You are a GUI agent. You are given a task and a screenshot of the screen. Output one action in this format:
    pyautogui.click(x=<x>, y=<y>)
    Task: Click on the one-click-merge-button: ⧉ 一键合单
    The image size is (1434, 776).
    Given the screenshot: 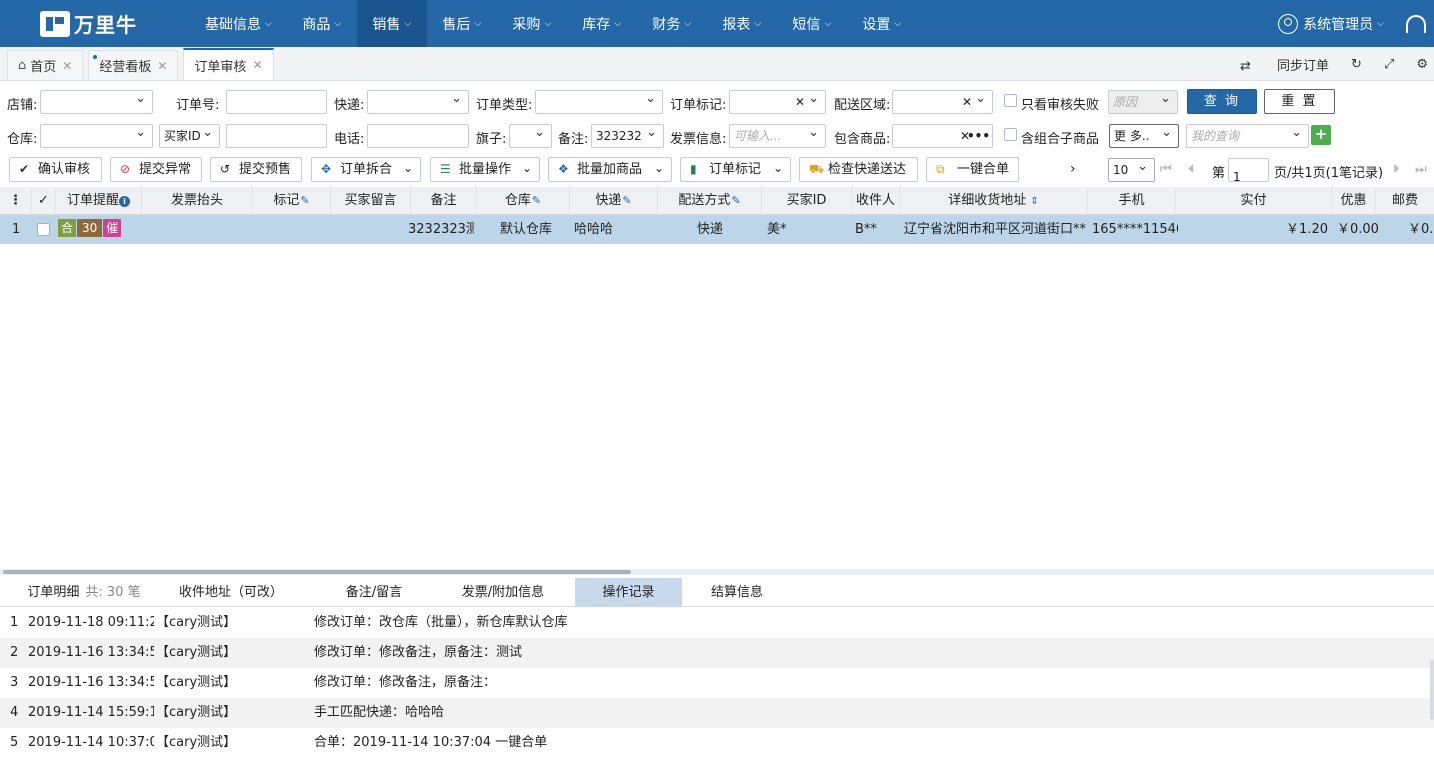 What is the action you would take?
    pyautogui.click(x=972, y=169)
    